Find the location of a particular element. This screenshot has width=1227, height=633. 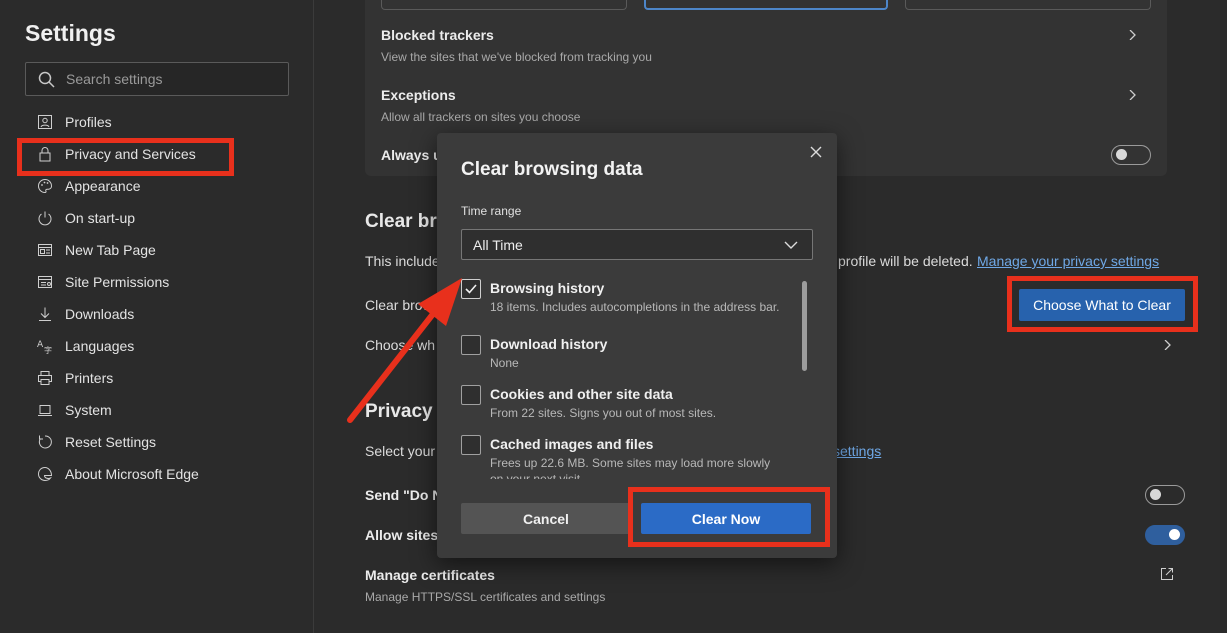

sidebar-item-site-permissions: Site Permissions is located at coordinates (157, 282).